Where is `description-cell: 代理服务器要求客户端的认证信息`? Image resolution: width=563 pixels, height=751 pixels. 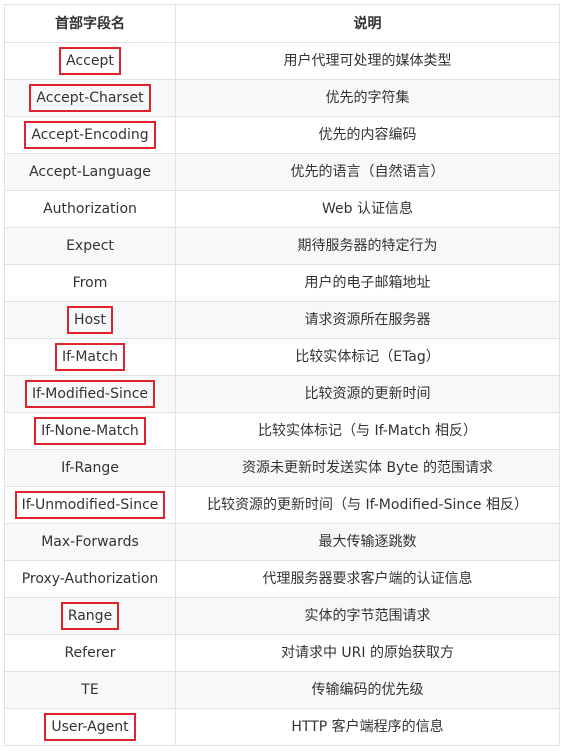
description-cell: 代理服务器要求客户端的认证信息 is located at coordinates (367, 579).